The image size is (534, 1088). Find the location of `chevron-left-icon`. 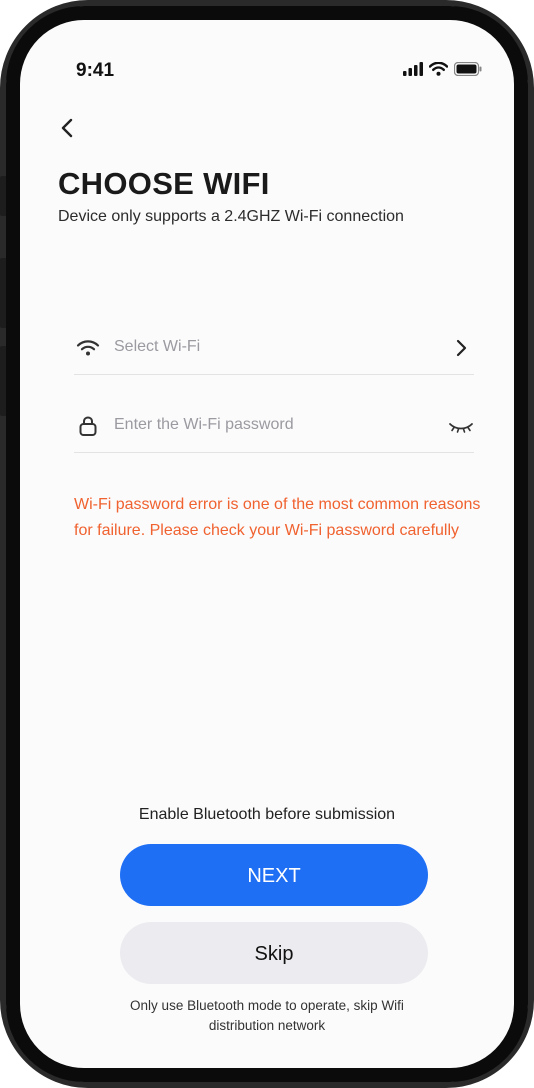

chevron-left-icon is located at coordinates (67, 128).